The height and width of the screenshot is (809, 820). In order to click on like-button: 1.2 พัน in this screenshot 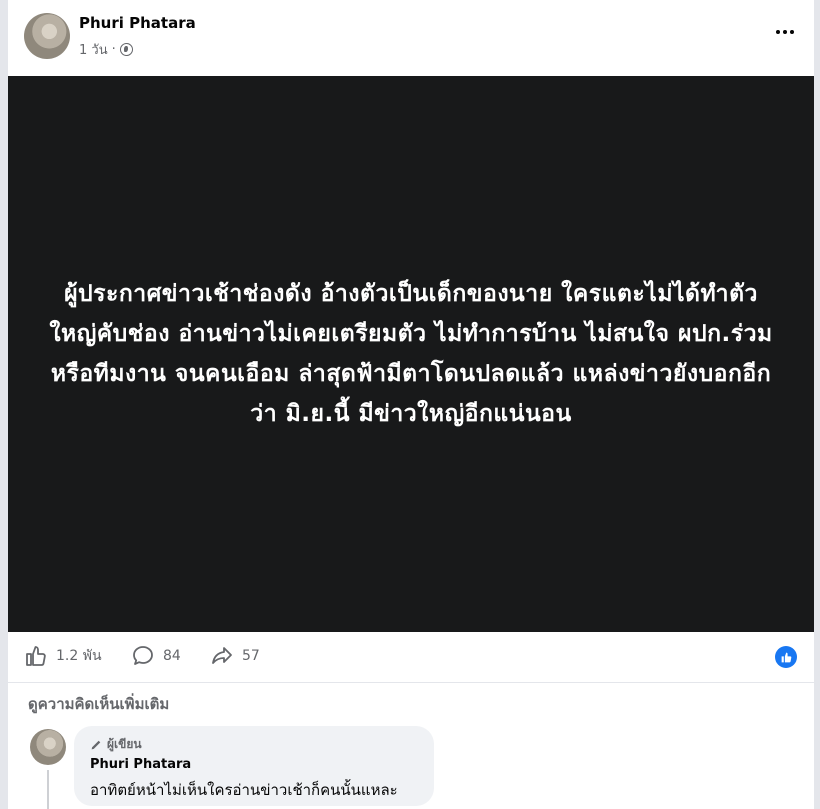, I will do `click(63, 656)`.